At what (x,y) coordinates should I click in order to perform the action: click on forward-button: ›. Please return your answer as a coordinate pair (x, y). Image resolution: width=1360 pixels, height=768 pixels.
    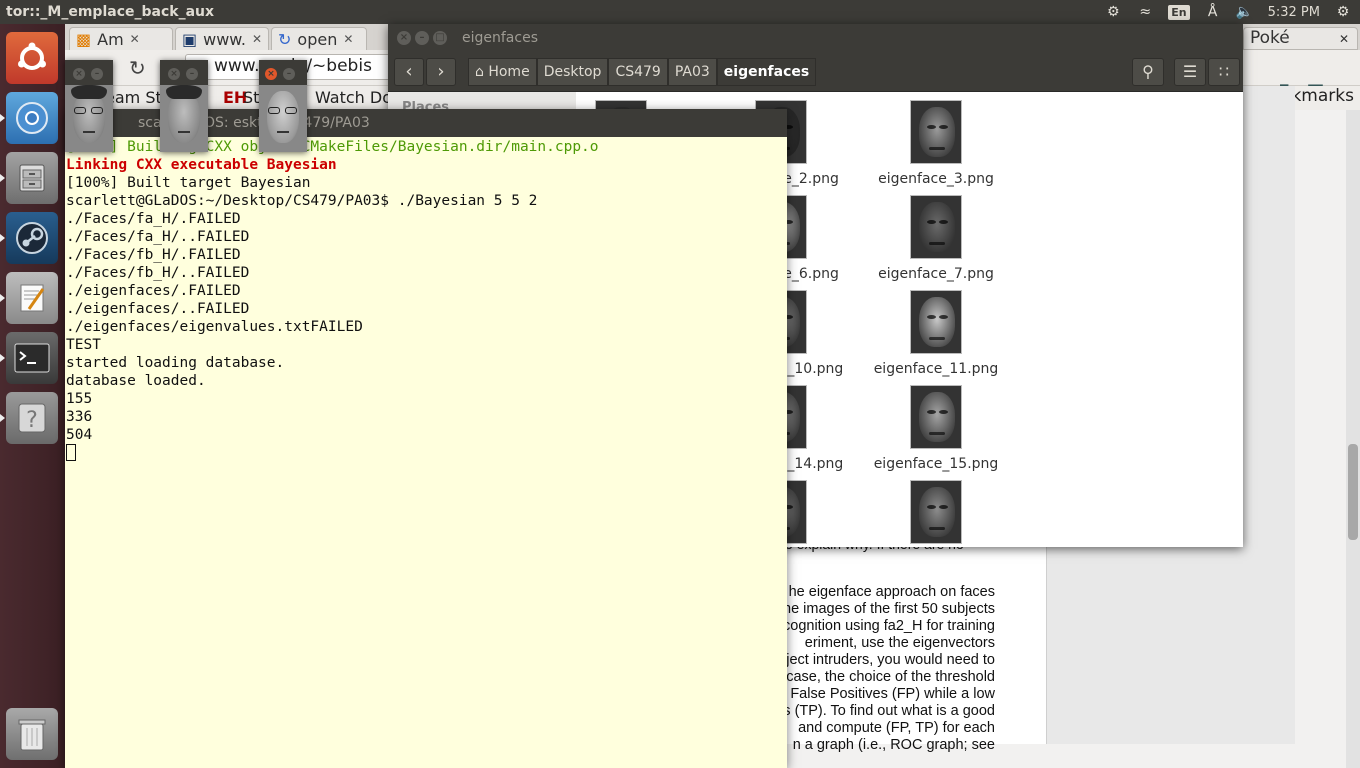
    Looking at the image, I should click on (441, 72).